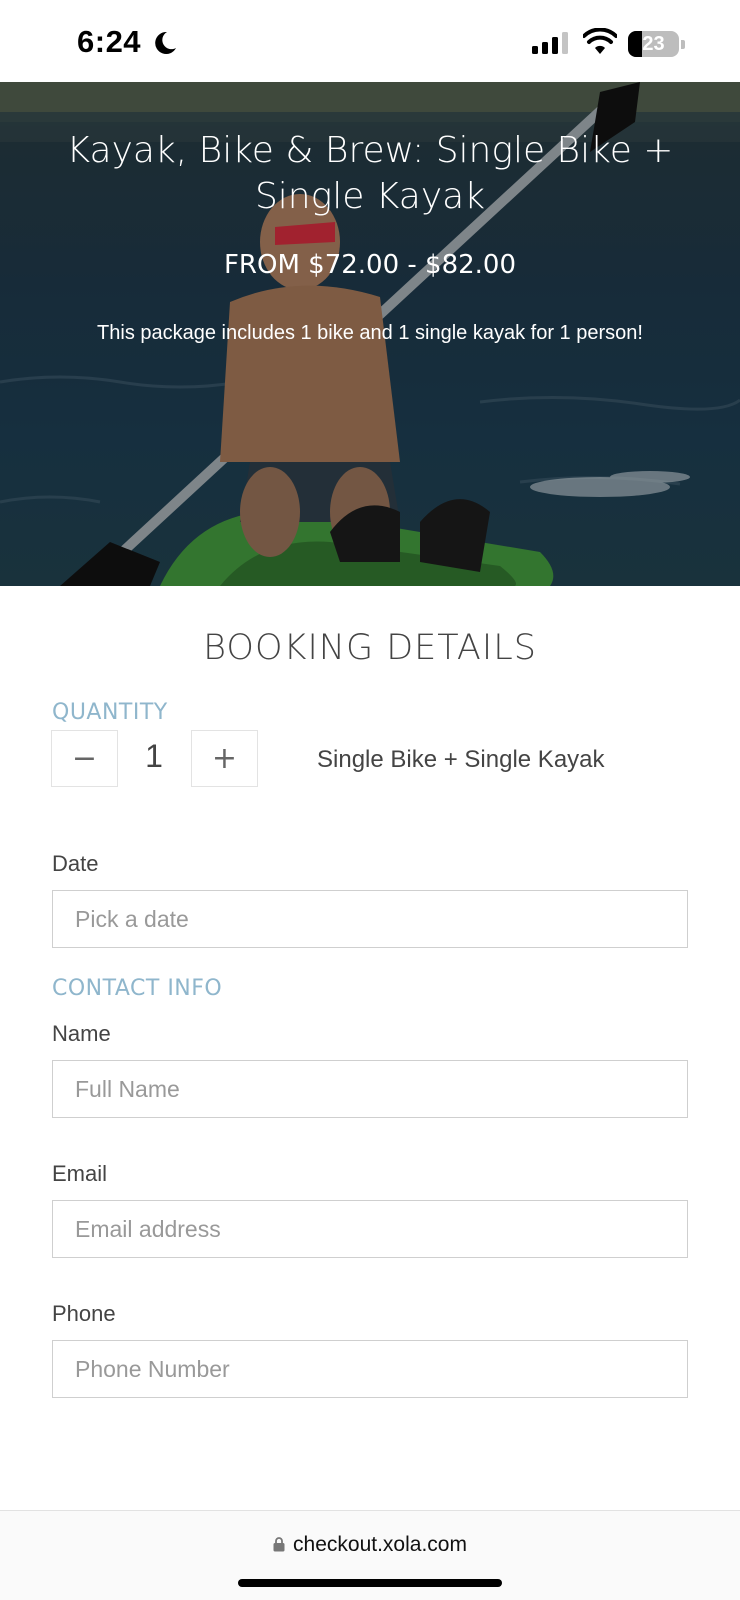 The height and width of the screenshot is (1600, 740). What do you see at coordinates (75, 863) in the screenshot?
I see `date-label: Date` at bounding box center [75, 863].